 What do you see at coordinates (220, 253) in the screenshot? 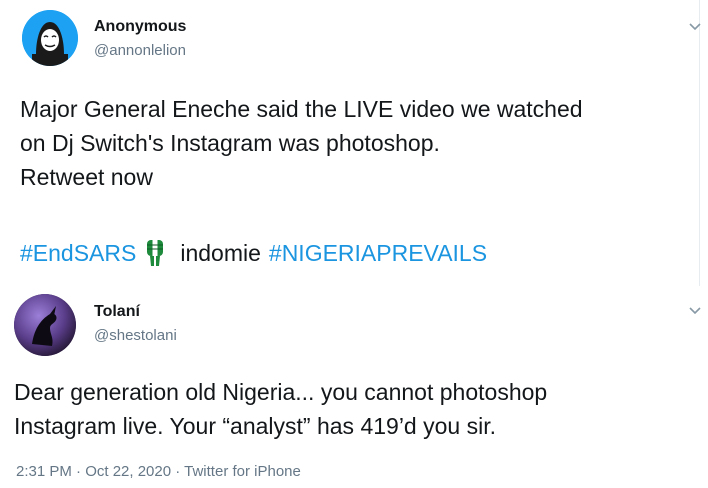
I see `plain-word: indomie` at bounding box center [220, 253].